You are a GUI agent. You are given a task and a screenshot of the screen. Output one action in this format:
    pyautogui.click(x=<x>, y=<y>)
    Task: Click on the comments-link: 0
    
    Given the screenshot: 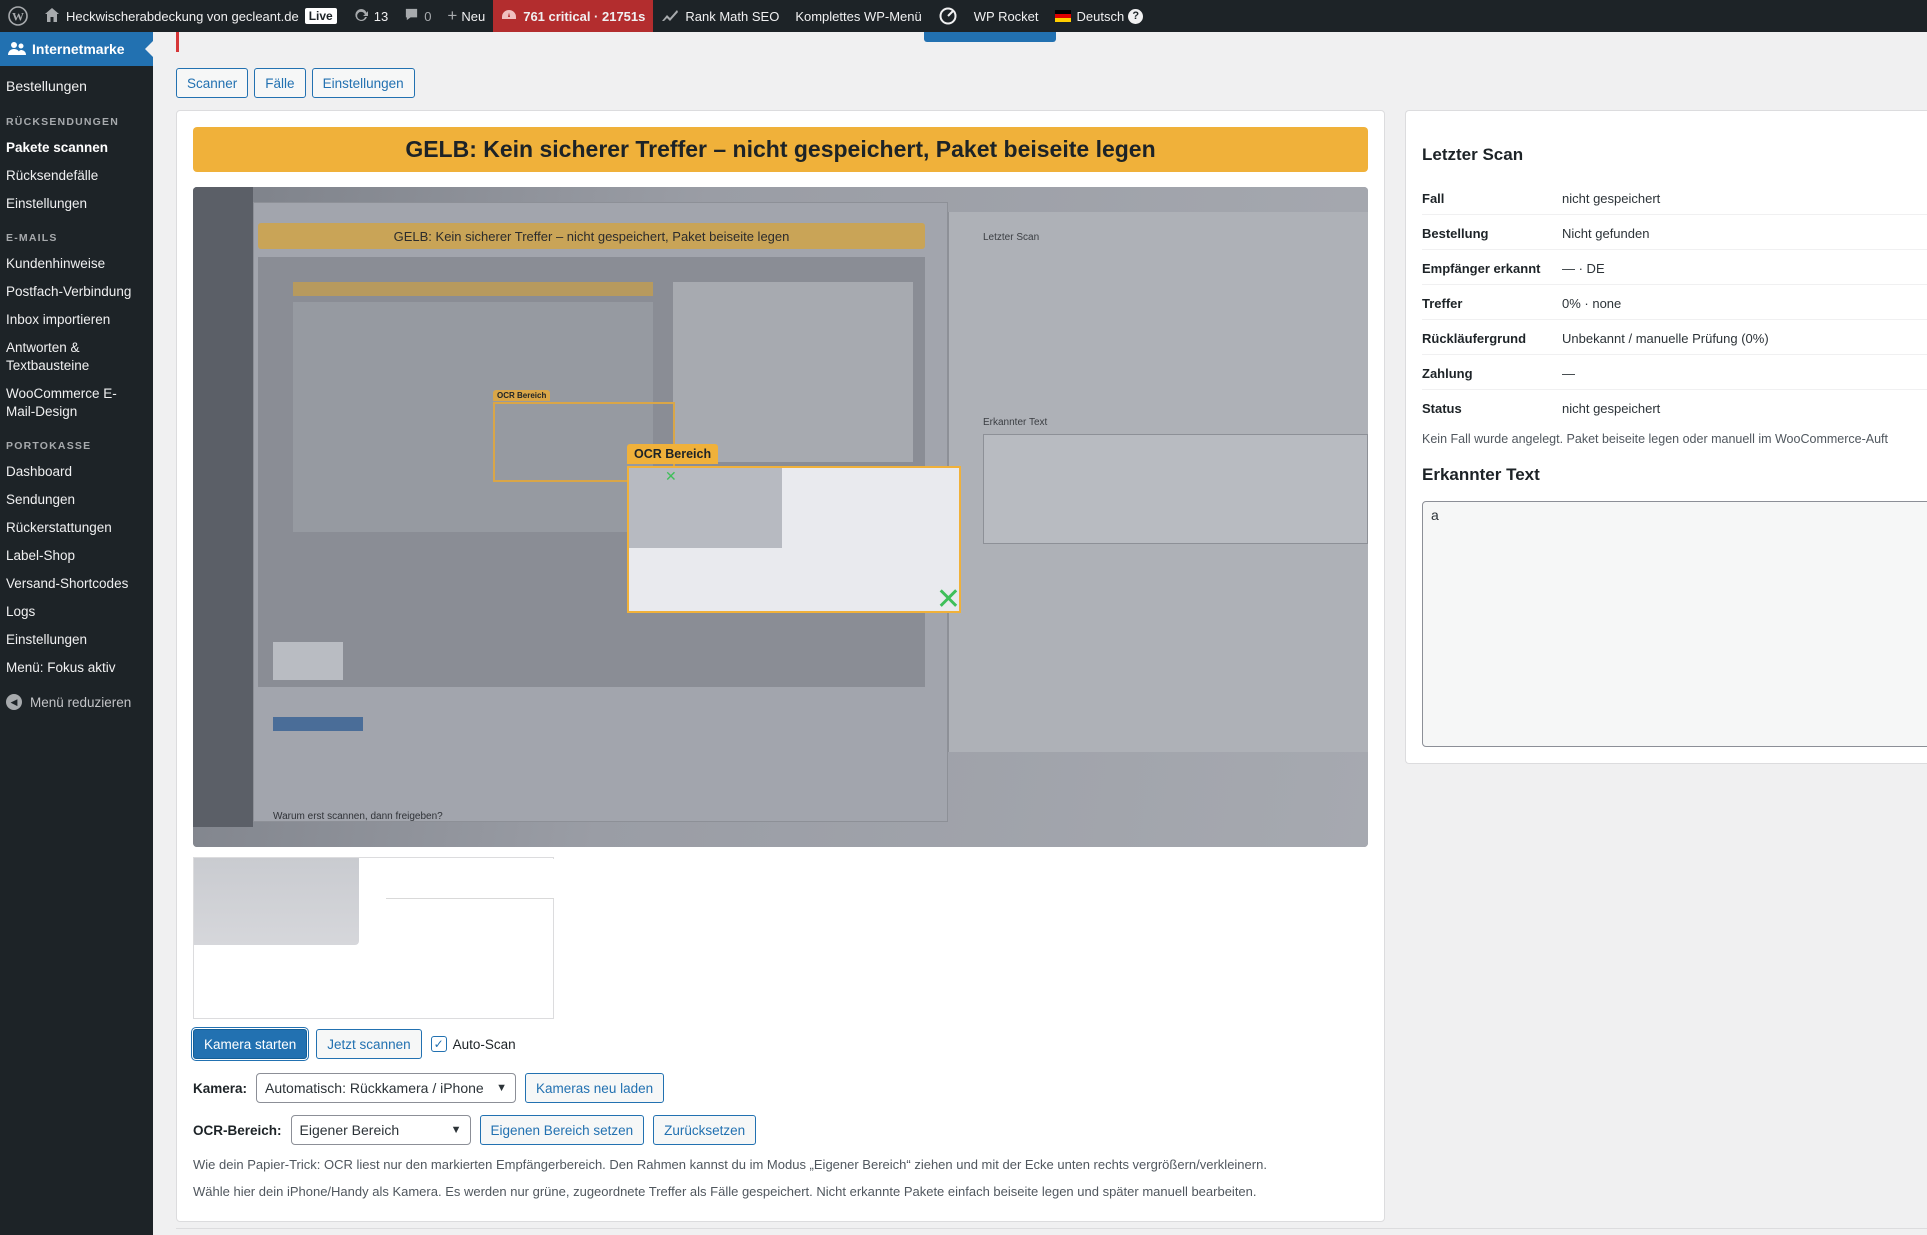 What is the action you would take?
    pyautogui.click(x=417, y=16)
    